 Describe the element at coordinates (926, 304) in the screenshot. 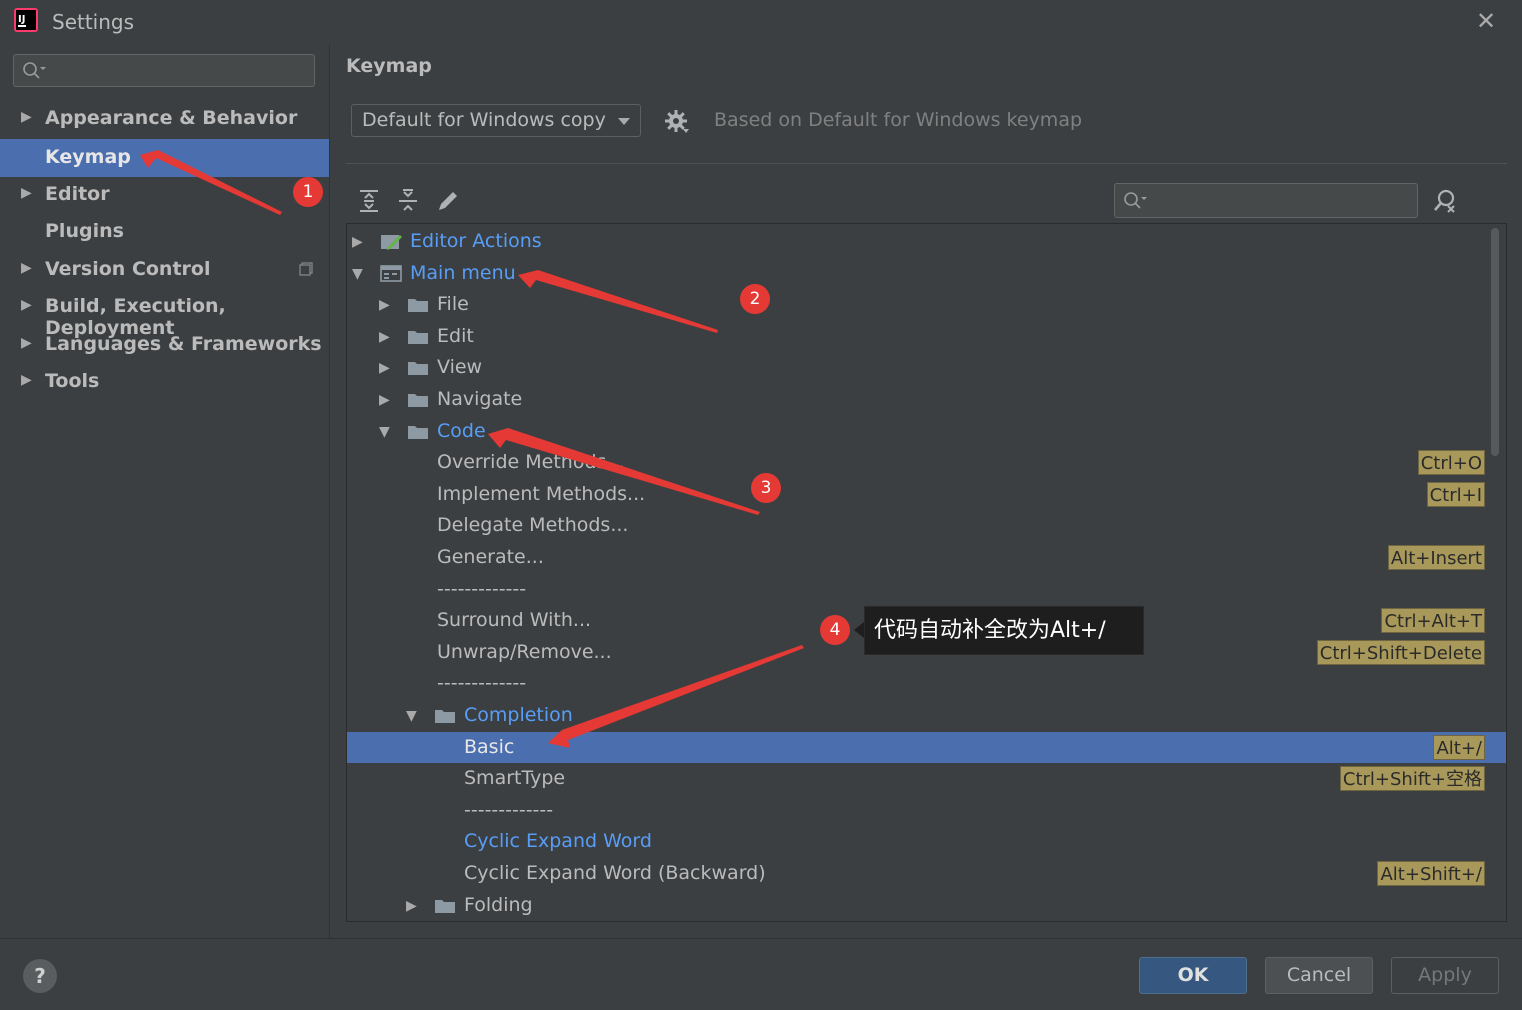

I see `tree-row: ▶ File` at that location.